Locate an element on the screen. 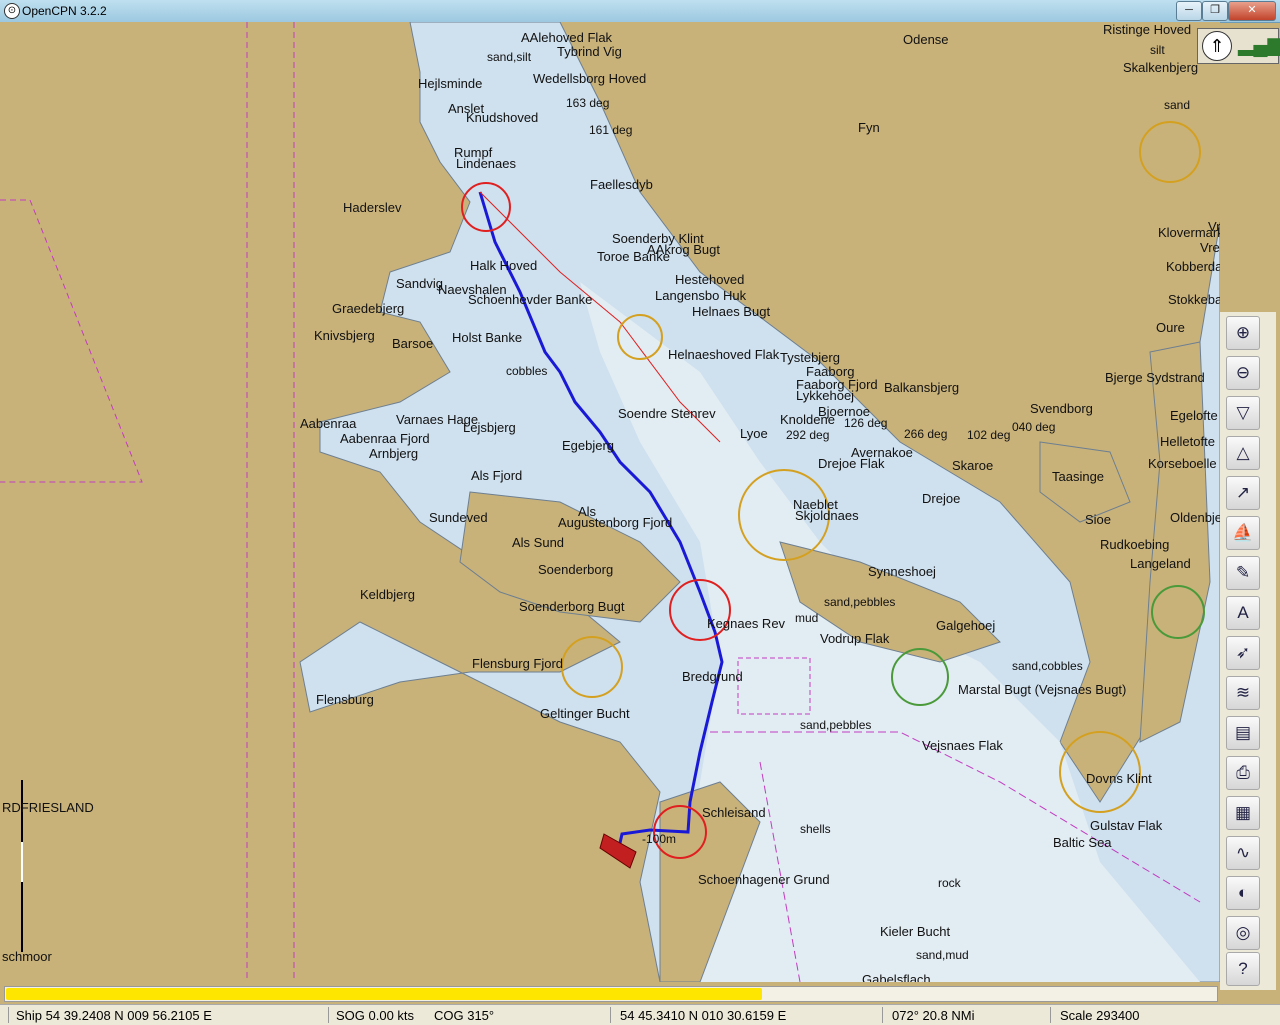 This screenshot has height=1025, width=1280. route-button: ↗ is located at coordinates (1243, 493).